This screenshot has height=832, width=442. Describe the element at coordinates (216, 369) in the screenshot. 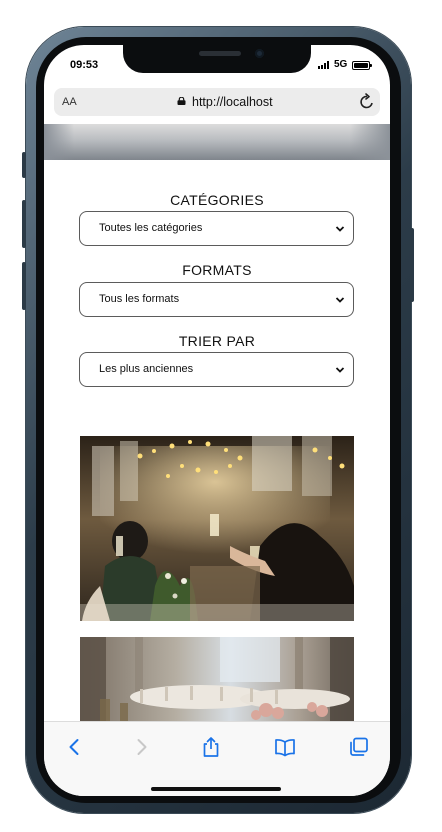

I see `sort-select: Les plus anciennes` at that location.